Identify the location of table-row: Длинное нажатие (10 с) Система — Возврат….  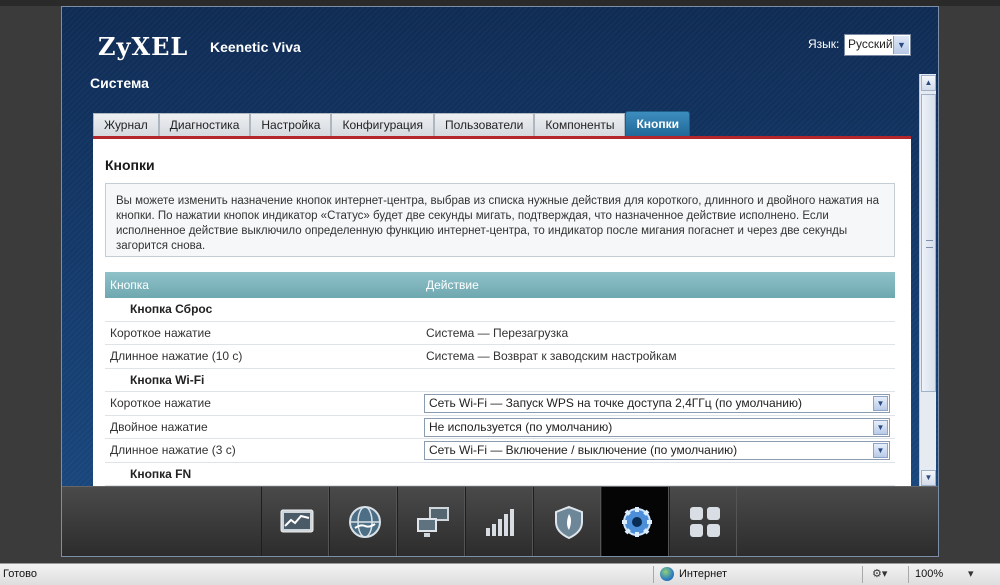
(500, 357).